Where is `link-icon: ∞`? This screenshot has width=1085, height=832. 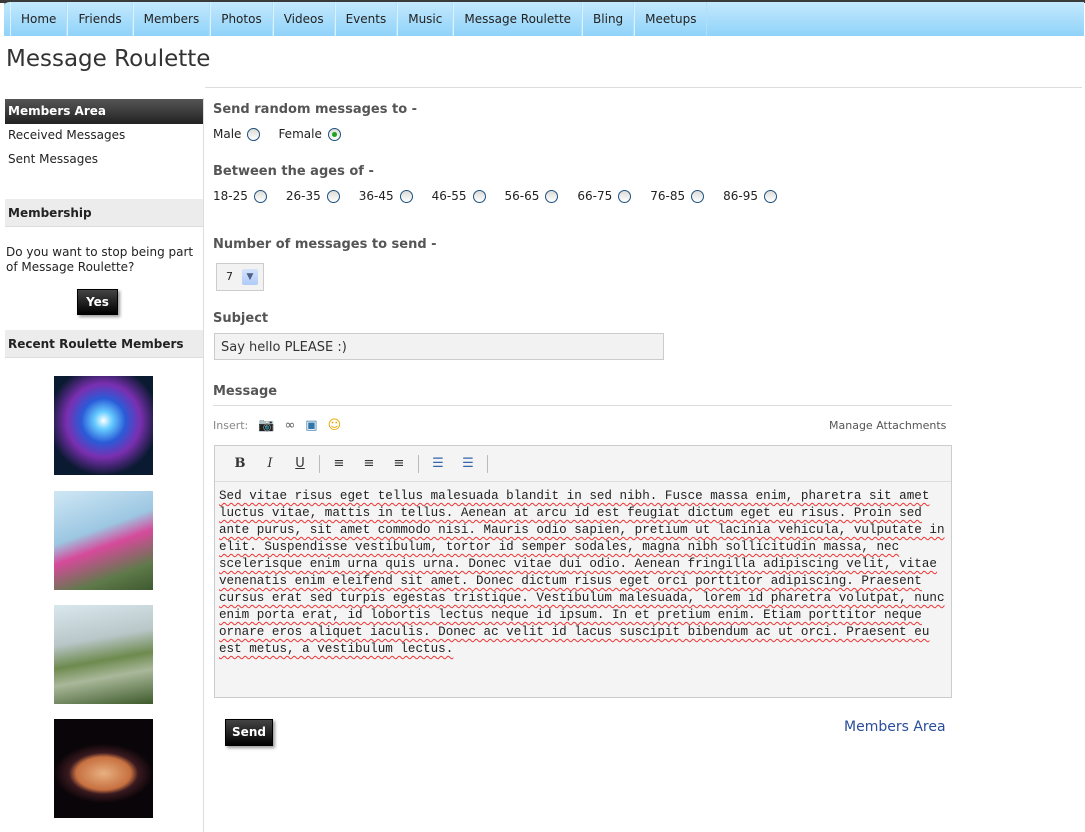 link-icon: ∞ is located at coordinates (289, 425).